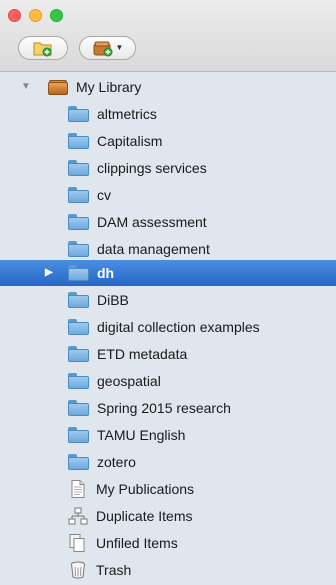 The height and width of the screenshot is (585, 336). What do you see at coordinates (168, 300) in the screenshot?
I see `collection-row: DiBB` at bounding box center [168, 300].